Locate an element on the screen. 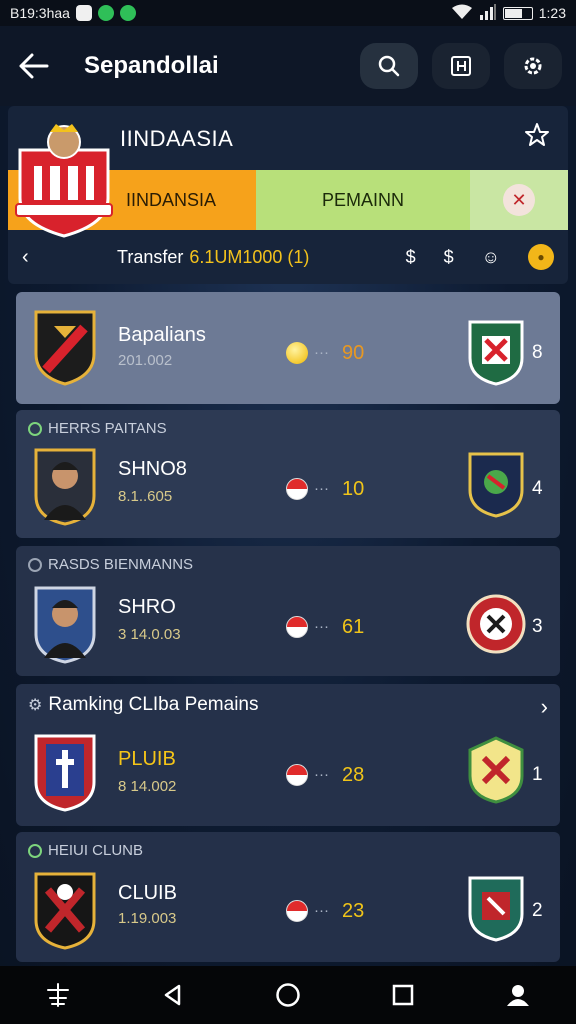 The image size is (576, 1024). transfer-row: ‹ Transfer 6.1UM1000 (1) $ $ ☺ ● is located at coordinates (288, 257).